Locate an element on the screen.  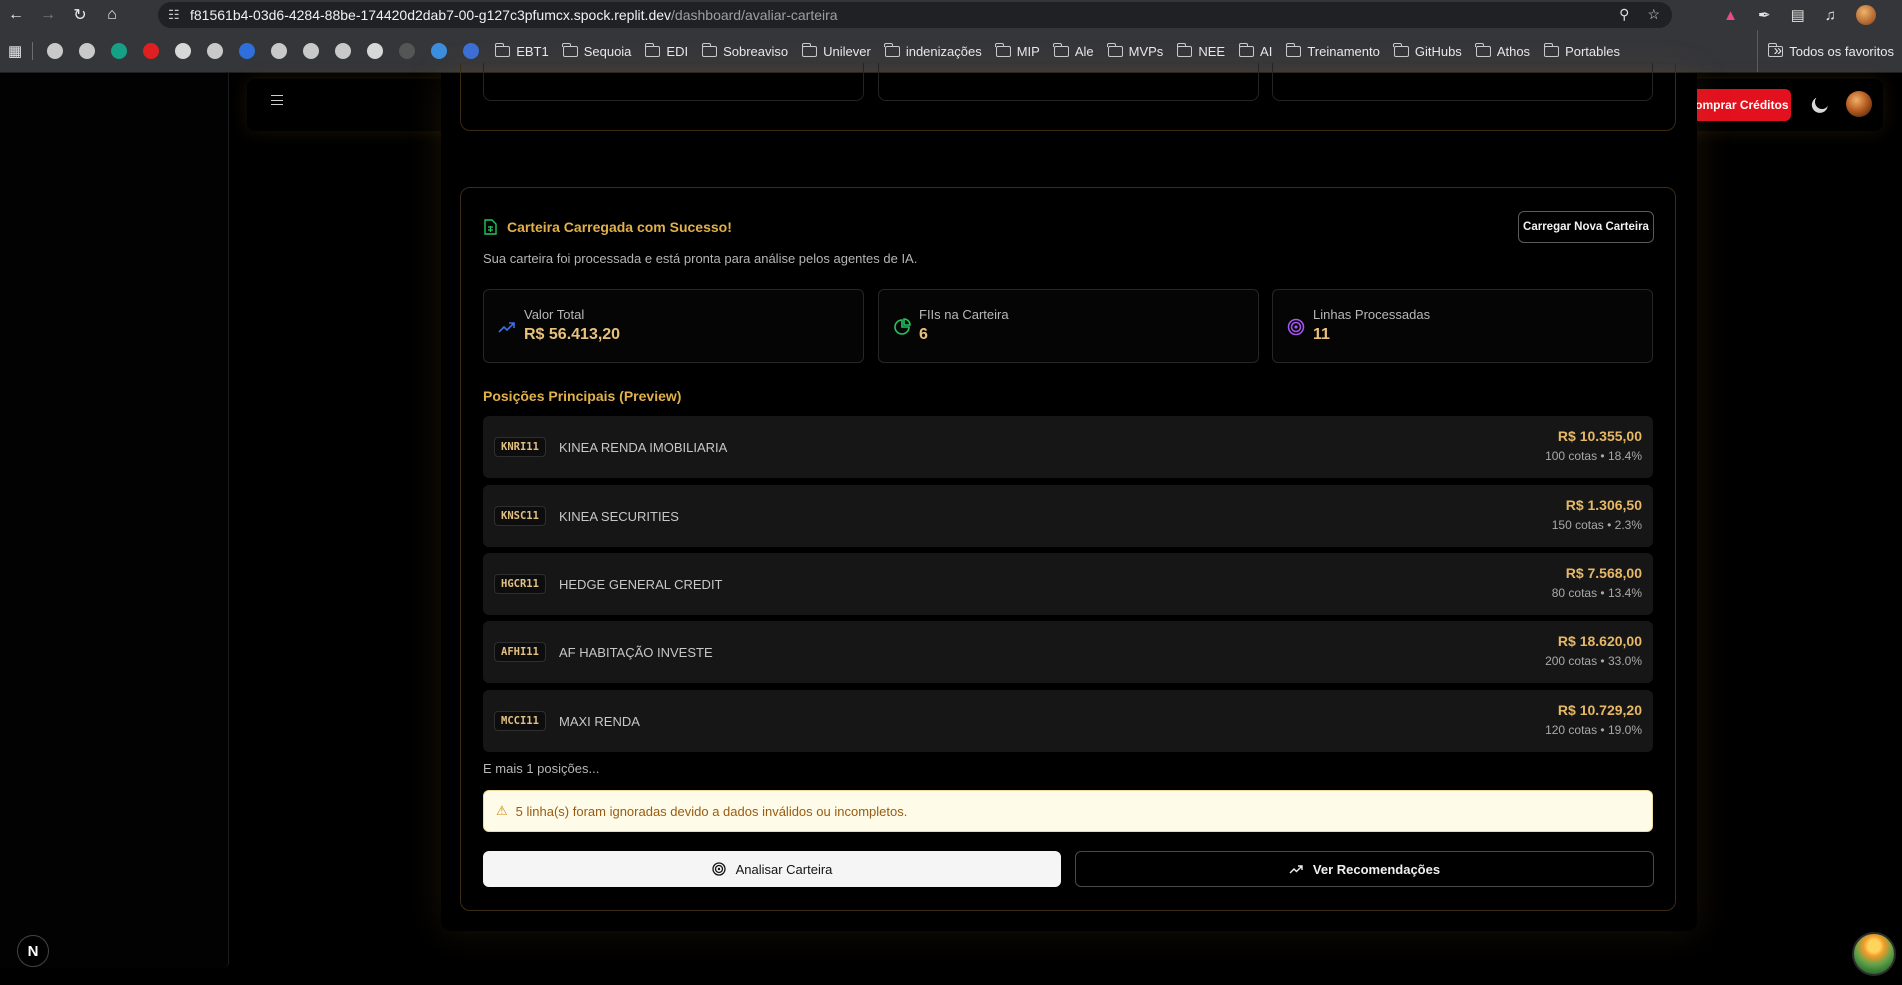
bookmark-folder: Sobreaviso is located at coordinates (744, 50).